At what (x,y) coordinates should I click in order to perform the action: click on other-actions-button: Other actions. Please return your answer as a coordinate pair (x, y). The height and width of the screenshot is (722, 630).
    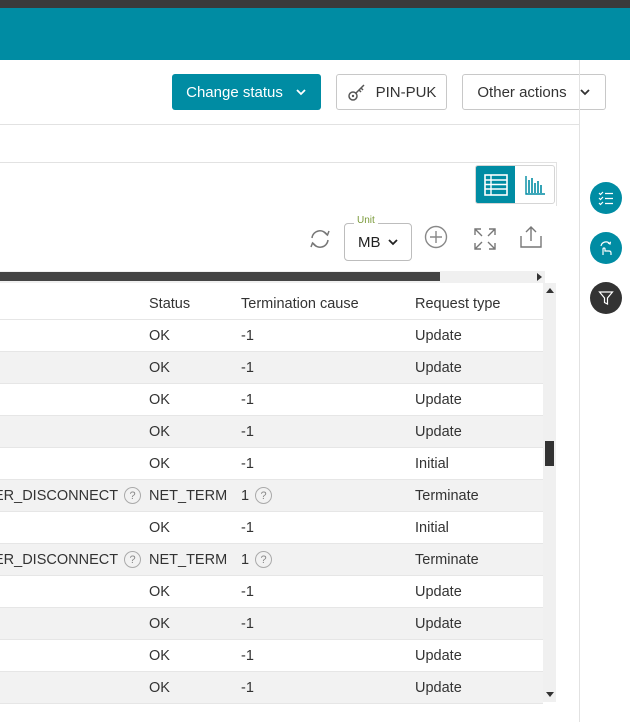
    Looking at the image, I should click on (534, 92).